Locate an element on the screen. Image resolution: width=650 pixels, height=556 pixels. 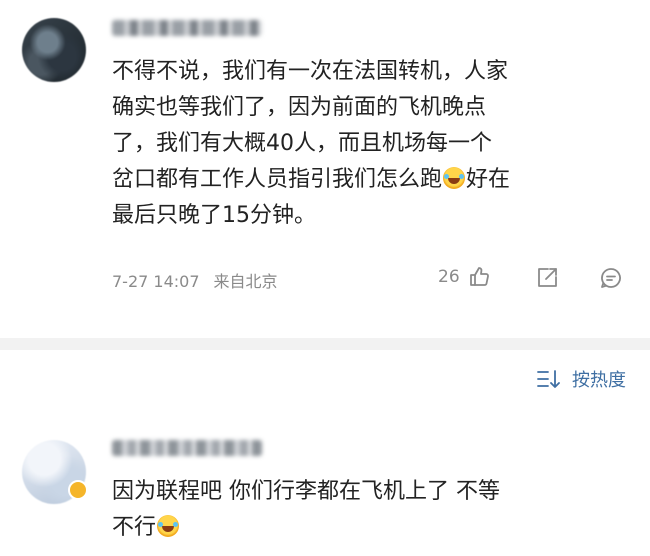
verified-badge-icon is located at coordinates (78, 490).